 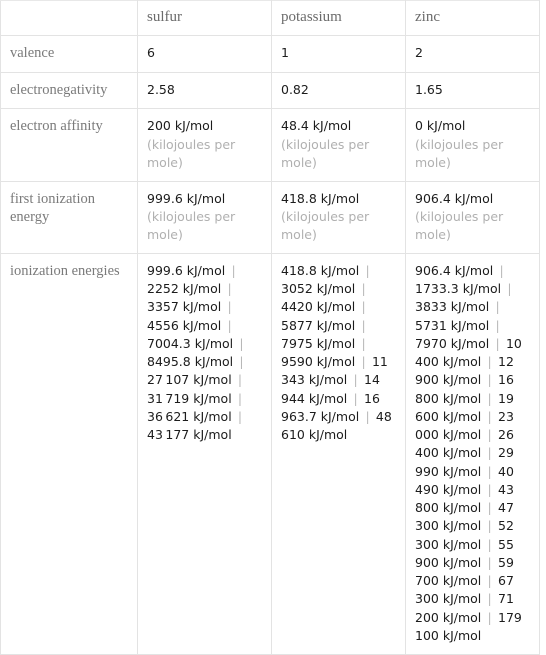 I want to click on cell-value: 1, so click(x=285, y=53).